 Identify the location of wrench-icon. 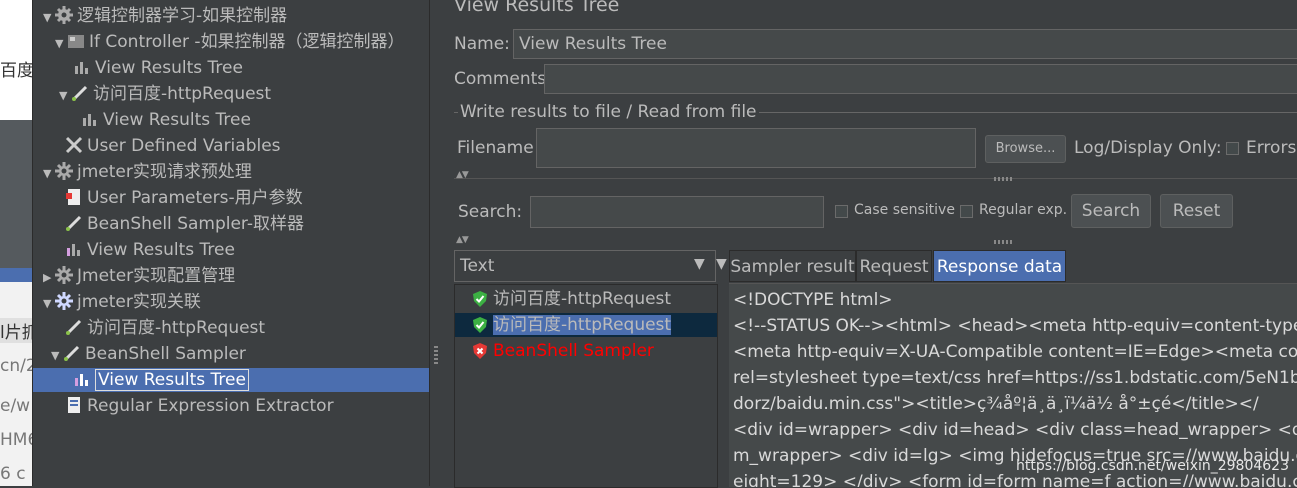
(74, 145).